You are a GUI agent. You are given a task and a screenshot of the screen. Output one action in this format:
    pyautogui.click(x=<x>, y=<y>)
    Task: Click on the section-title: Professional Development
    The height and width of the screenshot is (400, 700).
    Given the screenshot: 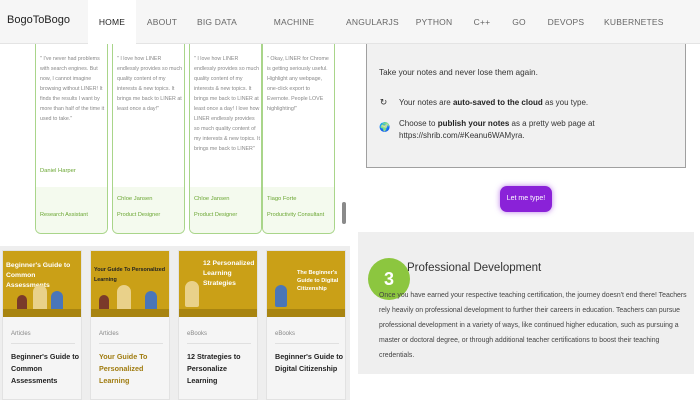 What is the action you would take?
    pyautogui.click(x=474, y=268)
    